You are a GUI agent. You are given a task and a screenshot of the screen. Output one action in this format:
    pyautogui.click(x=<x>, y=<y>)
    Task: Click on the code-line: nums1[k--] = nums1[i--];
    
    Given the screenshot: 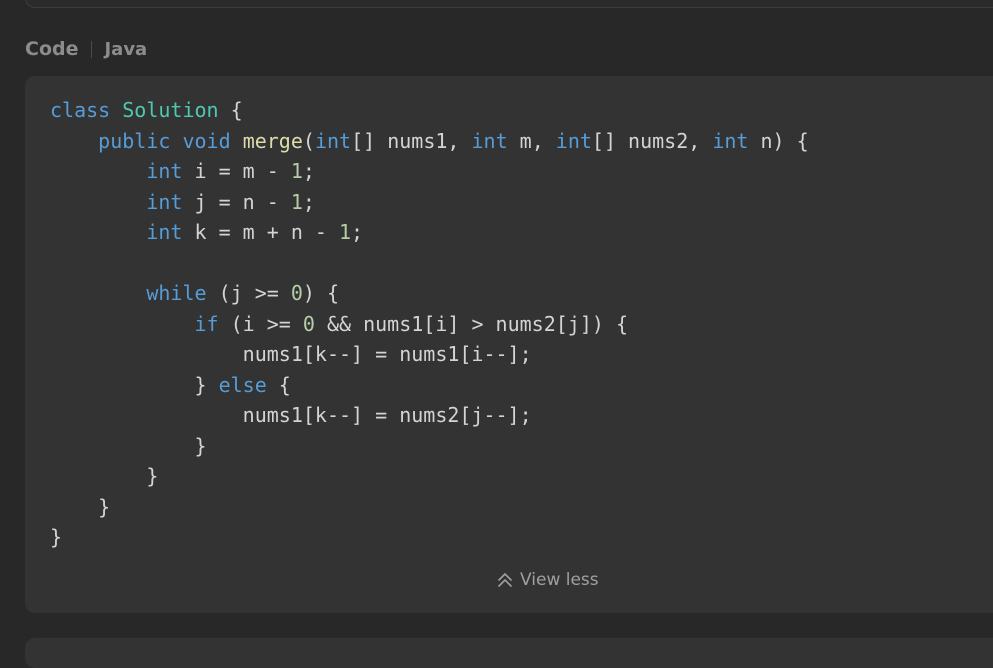 What is the action you would take?
    pyautogui.click(x=291, y=354)
    